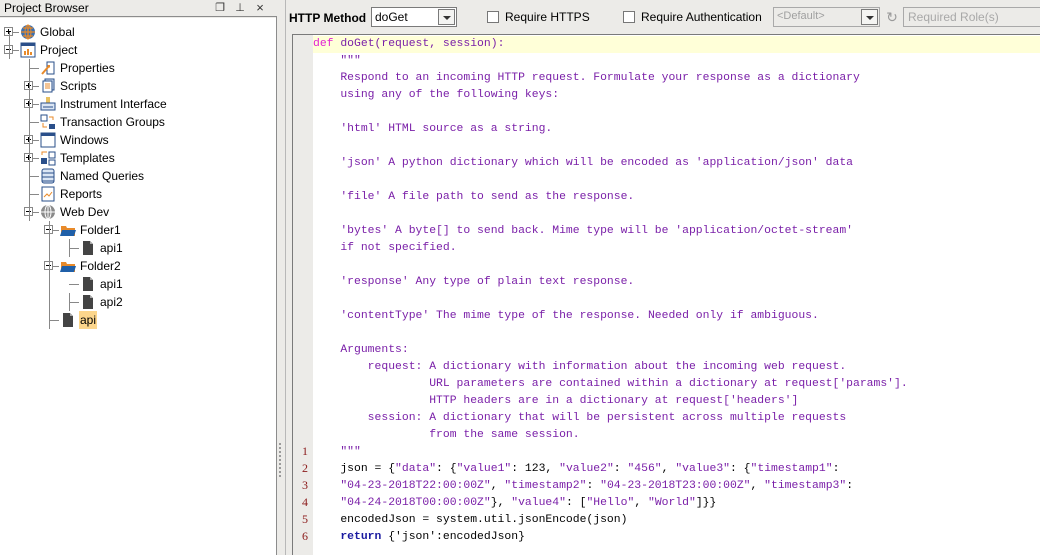 Image resolution: width=1040 pixels, height=555 pixels. I want to click on tree-node-label: Templates, so click(87, 158).